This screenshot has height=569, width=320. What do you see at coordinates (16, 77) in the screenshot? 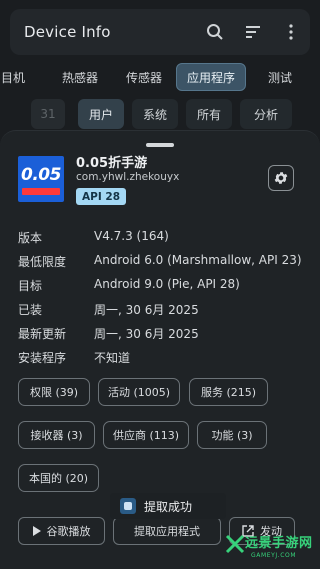
I see `tab-camera: 目机` at bounding box center [16, 77].